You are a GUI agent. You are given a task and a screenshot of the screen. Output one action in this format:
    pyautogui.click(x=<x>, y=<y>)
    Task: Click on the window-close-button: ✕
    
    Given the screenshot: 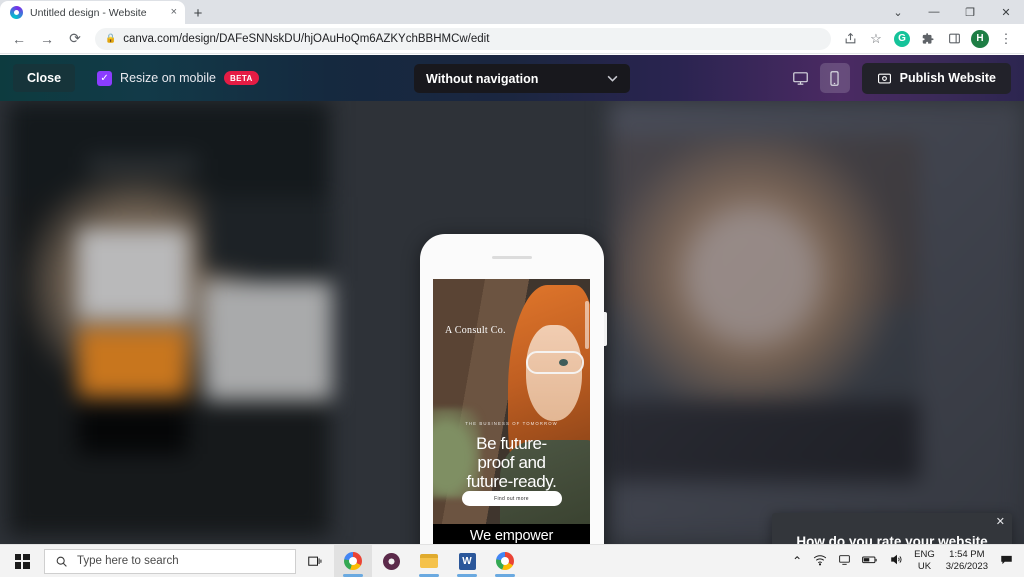 What is the action you would take?
    pyautogui.click(x=1006, y=12)
    